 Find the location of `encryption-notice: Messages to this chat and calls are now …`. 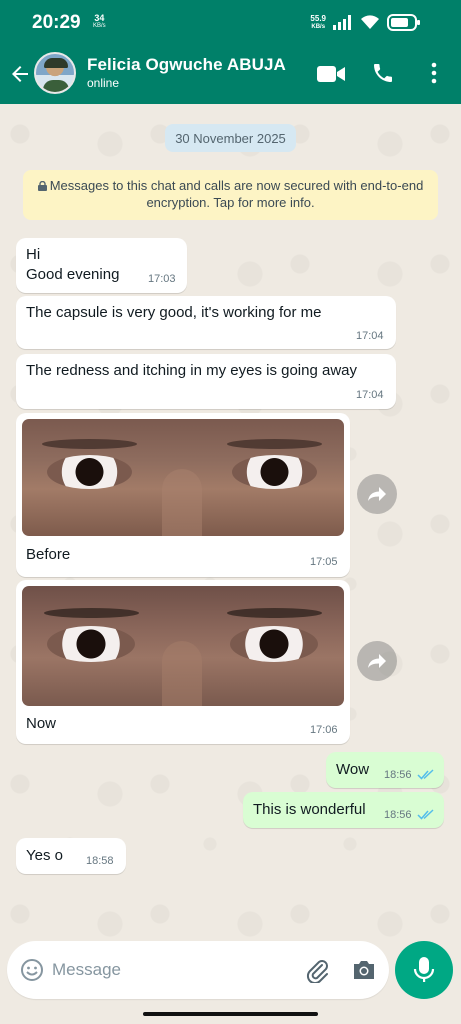

encryption-notice: Messages to this chat and calls are now … is located at coordinates (230, 195).